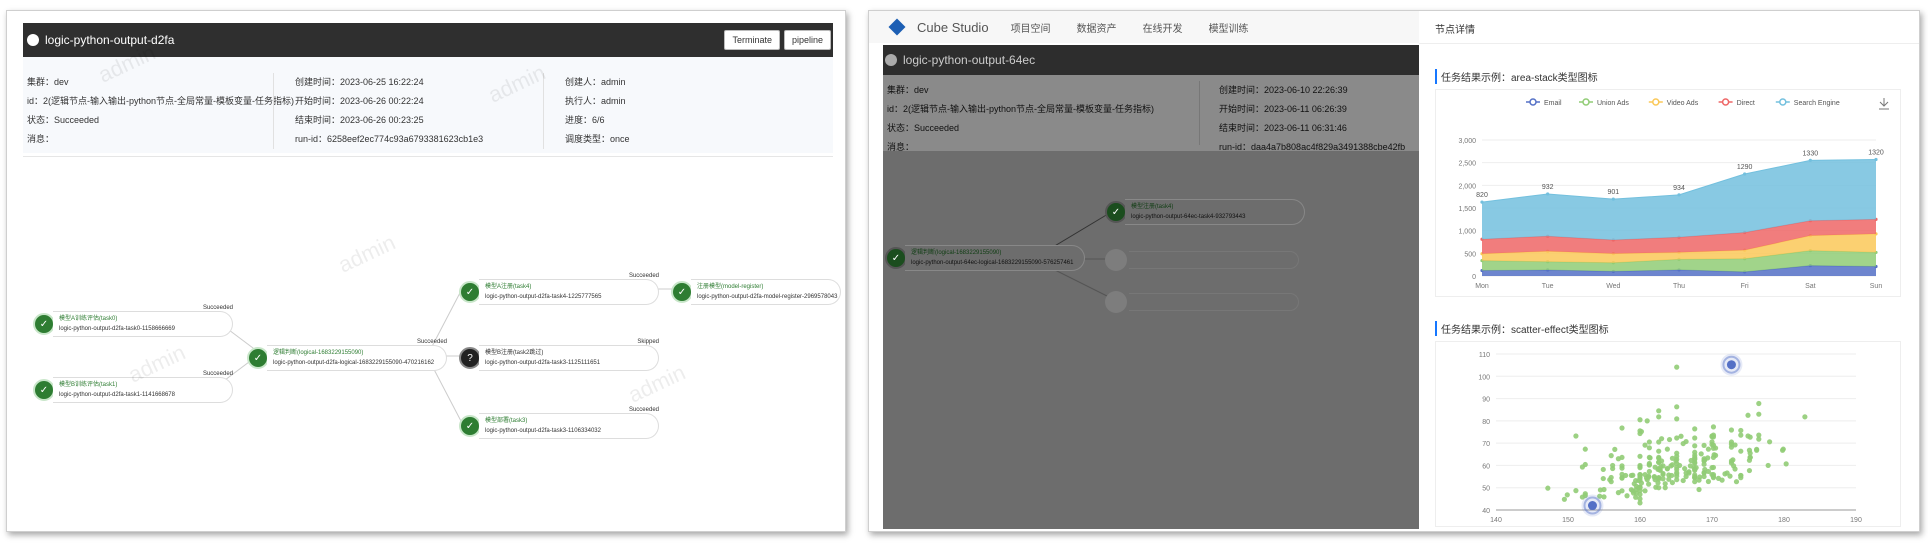 The height and width of the screenshot is (546, 1928). What do you see at coordinates (1679, 188) in the screenshot?
I see `data-label: 934` at bounding box center [1679, 188].